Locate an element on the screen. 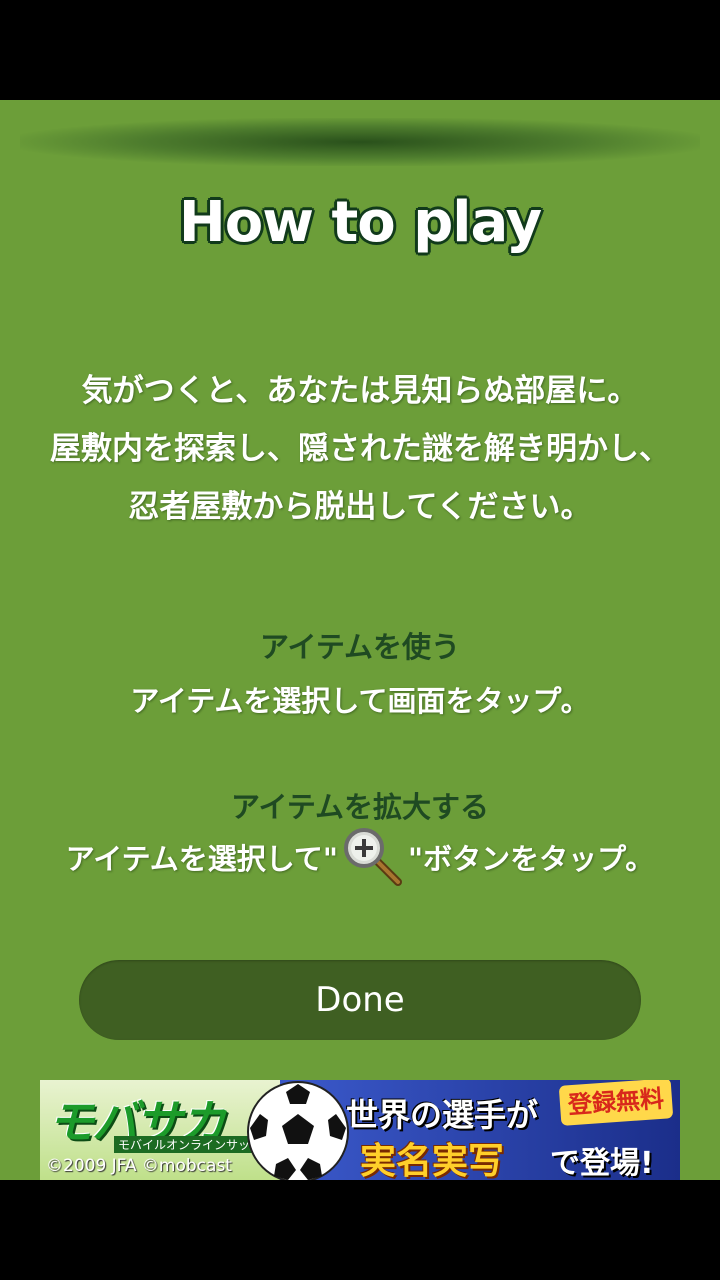 This screenshot has height=1280, width=720. zoom-item-text: アイテムを選択して" "ボタンをタップ。 is located at coordinates (360, 857).